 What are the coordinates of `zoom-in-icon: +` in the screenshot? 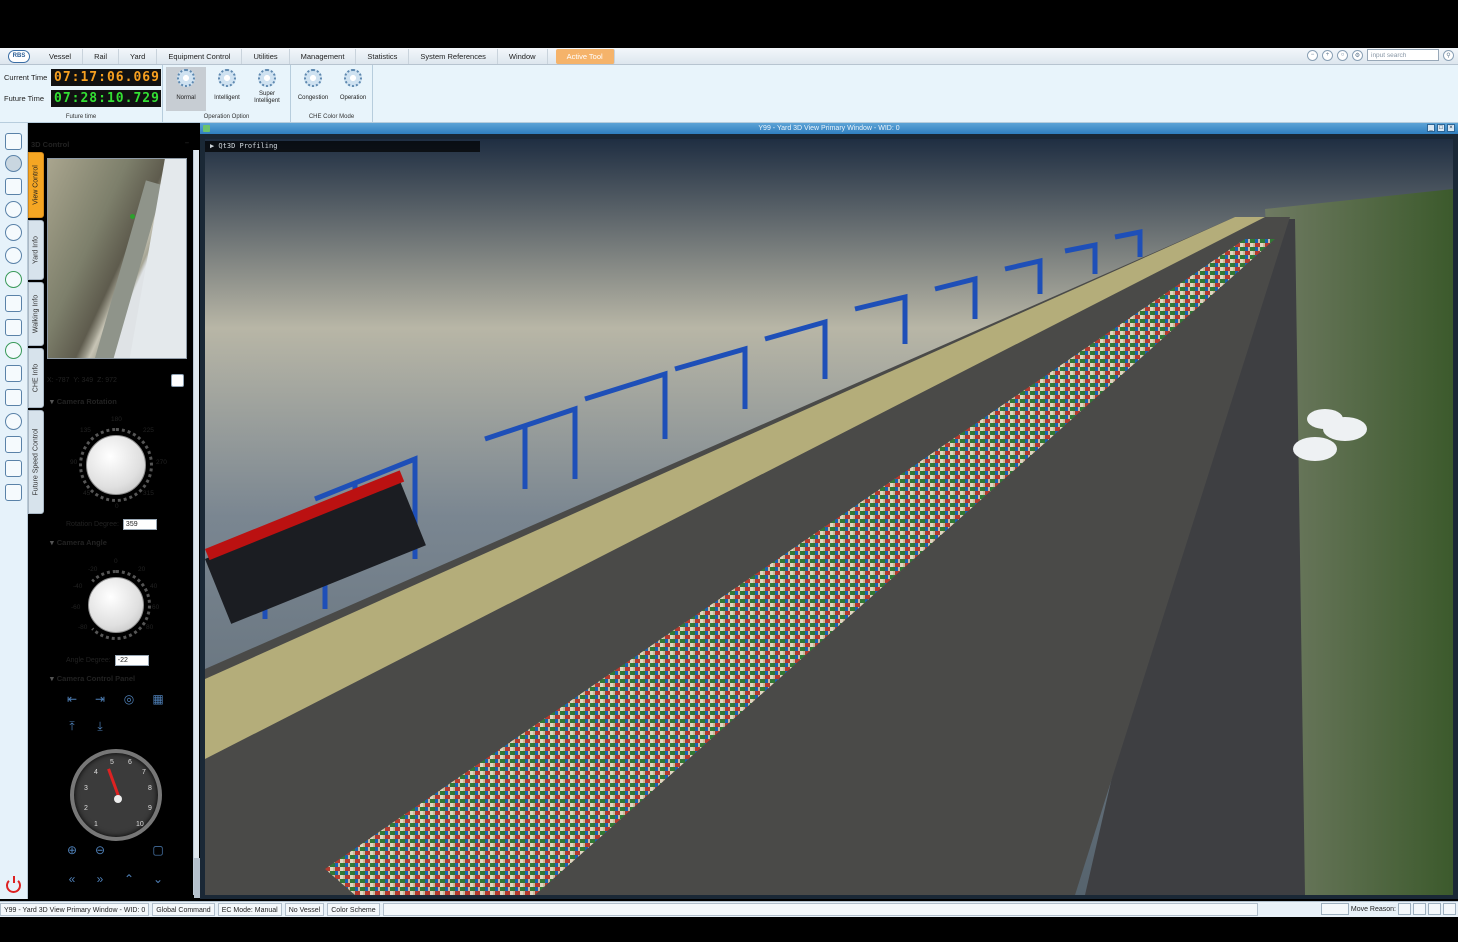 It's located at (1327, 55).